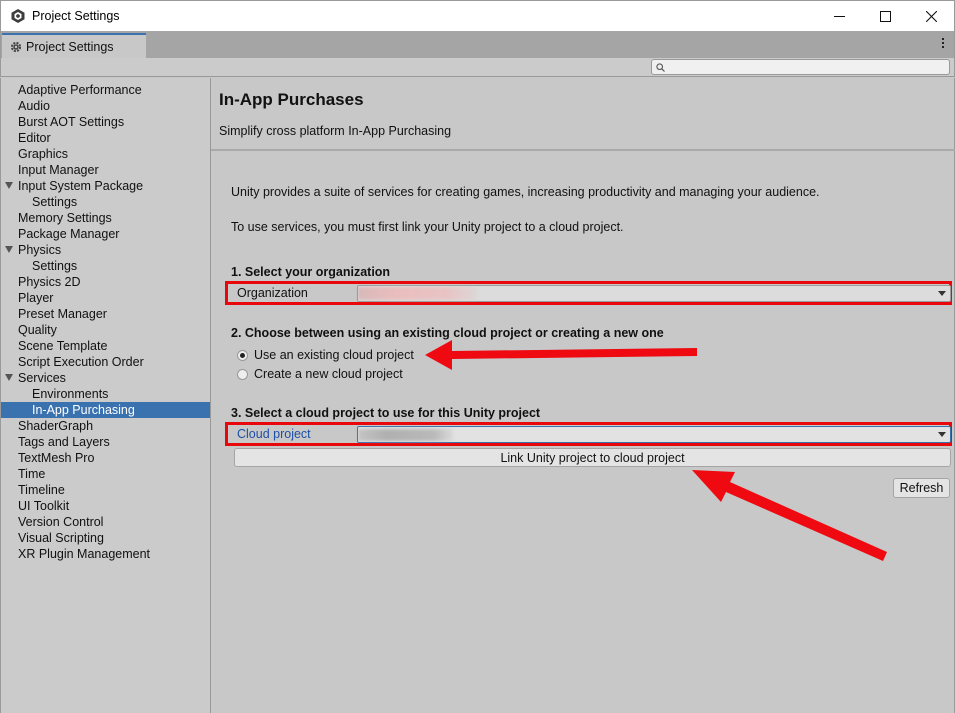 Image resolution: width=955 pixels, height=713 pixels. Describe the element at coordinates (105, 282) in the screenshot. I see `sidebar-item-physics-2d: Physics 2D` at that location.